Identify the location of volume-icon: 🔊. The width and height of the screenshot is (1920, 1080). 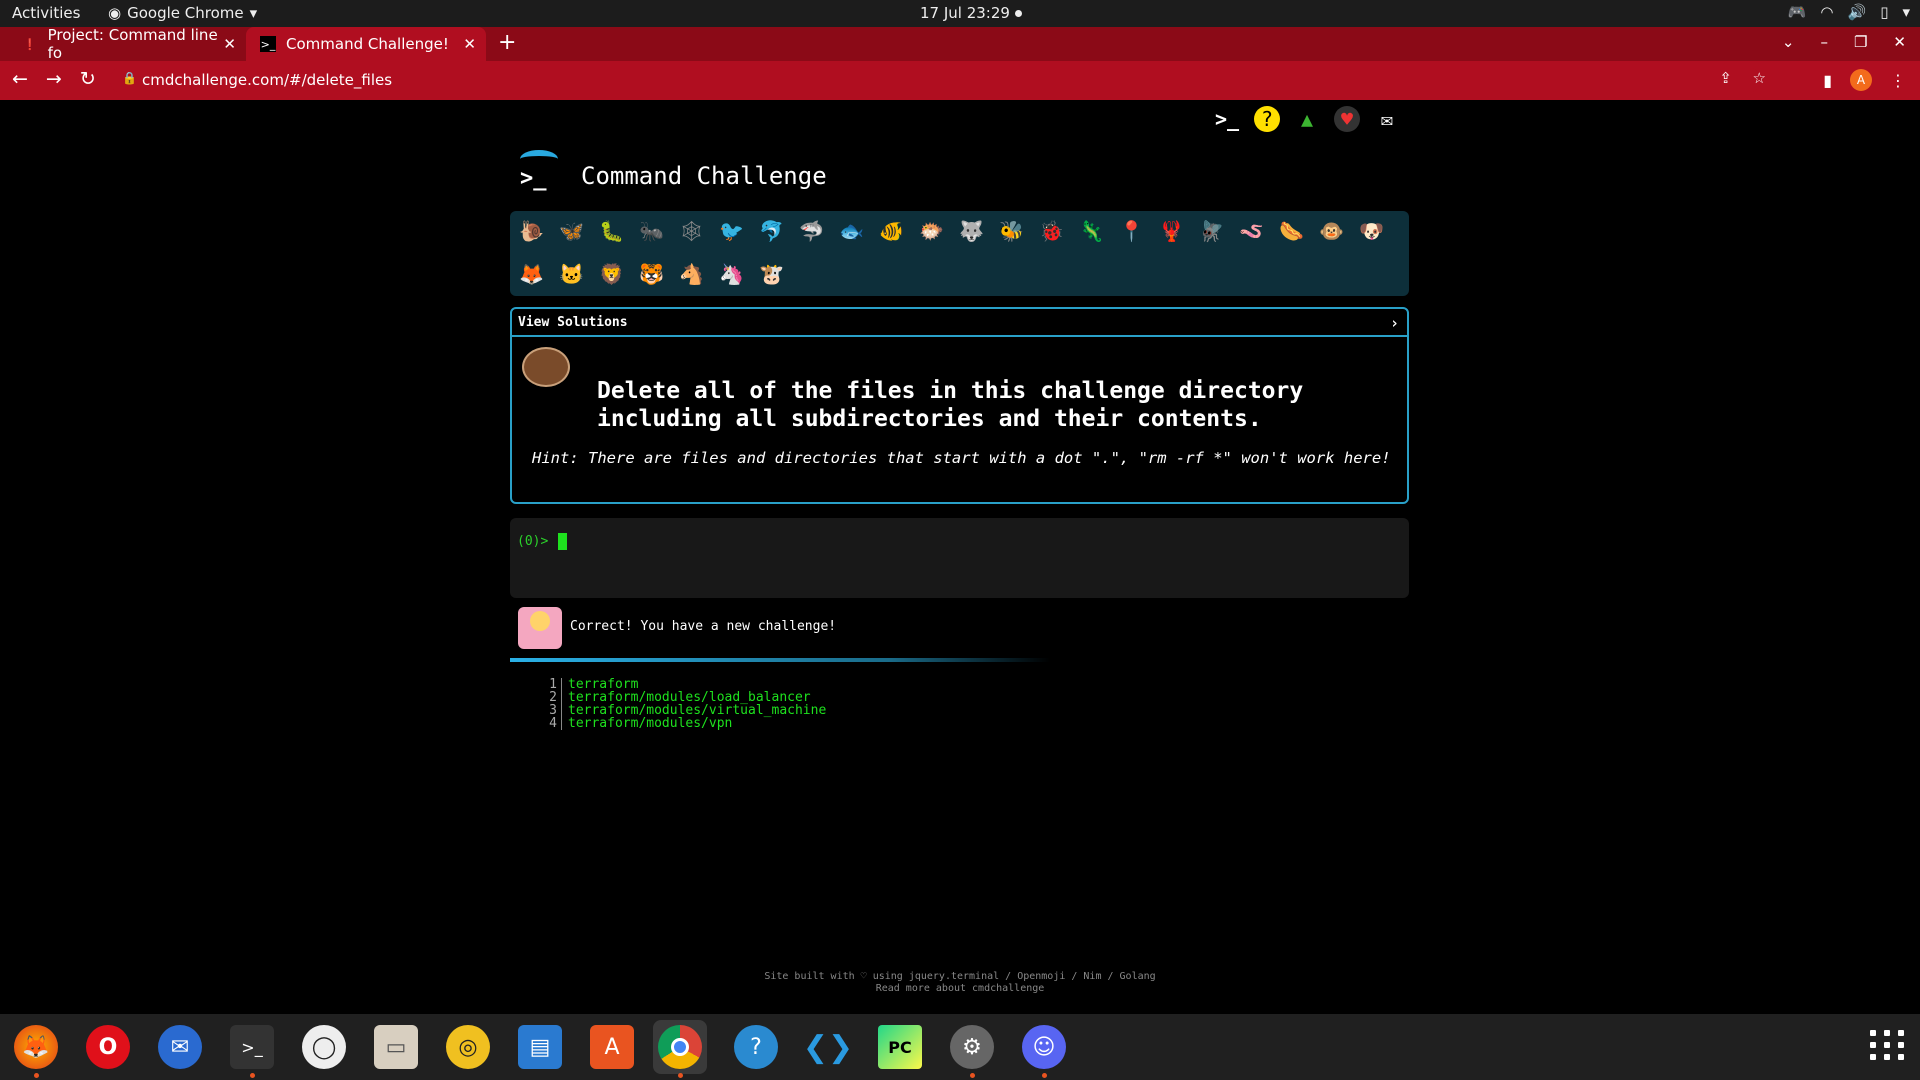
(1857, 12).